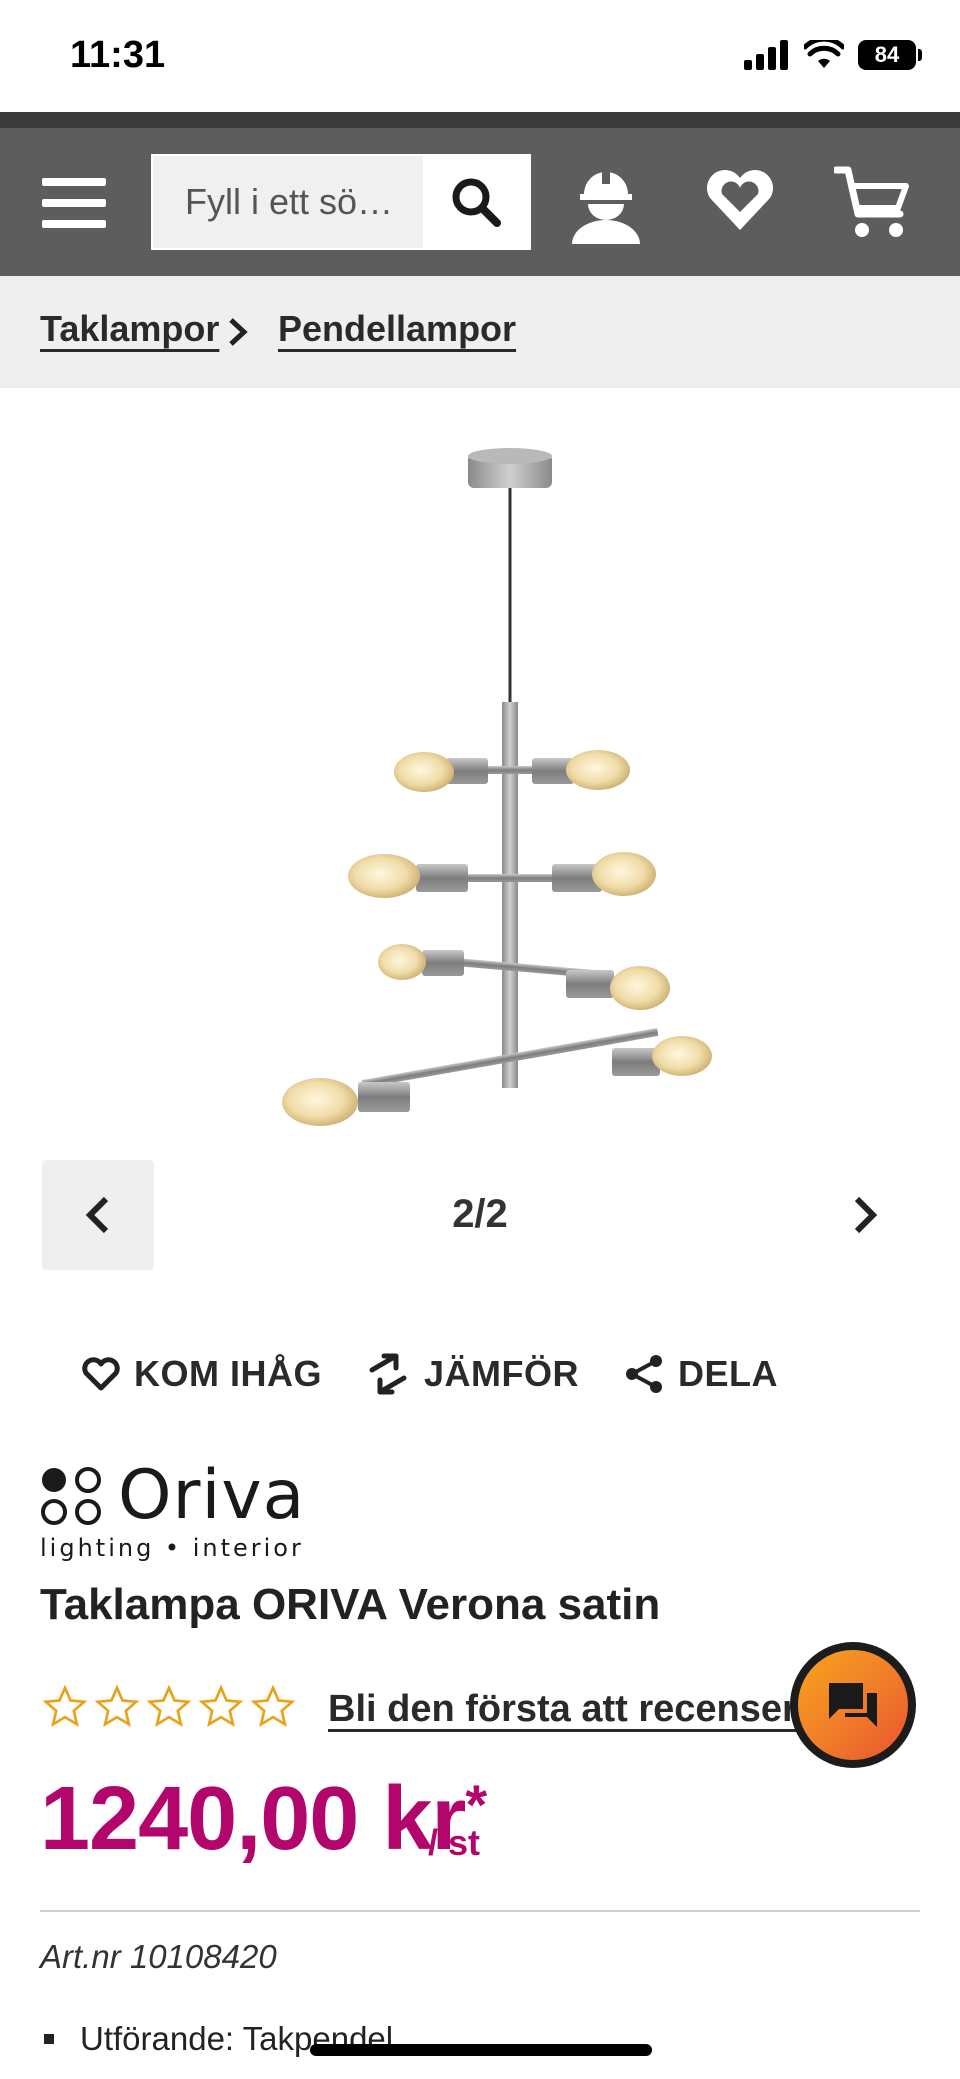 Image resolution: width=960 pixels, height=2079 pixels. I want to click on signal-icon, so click(766, 55).